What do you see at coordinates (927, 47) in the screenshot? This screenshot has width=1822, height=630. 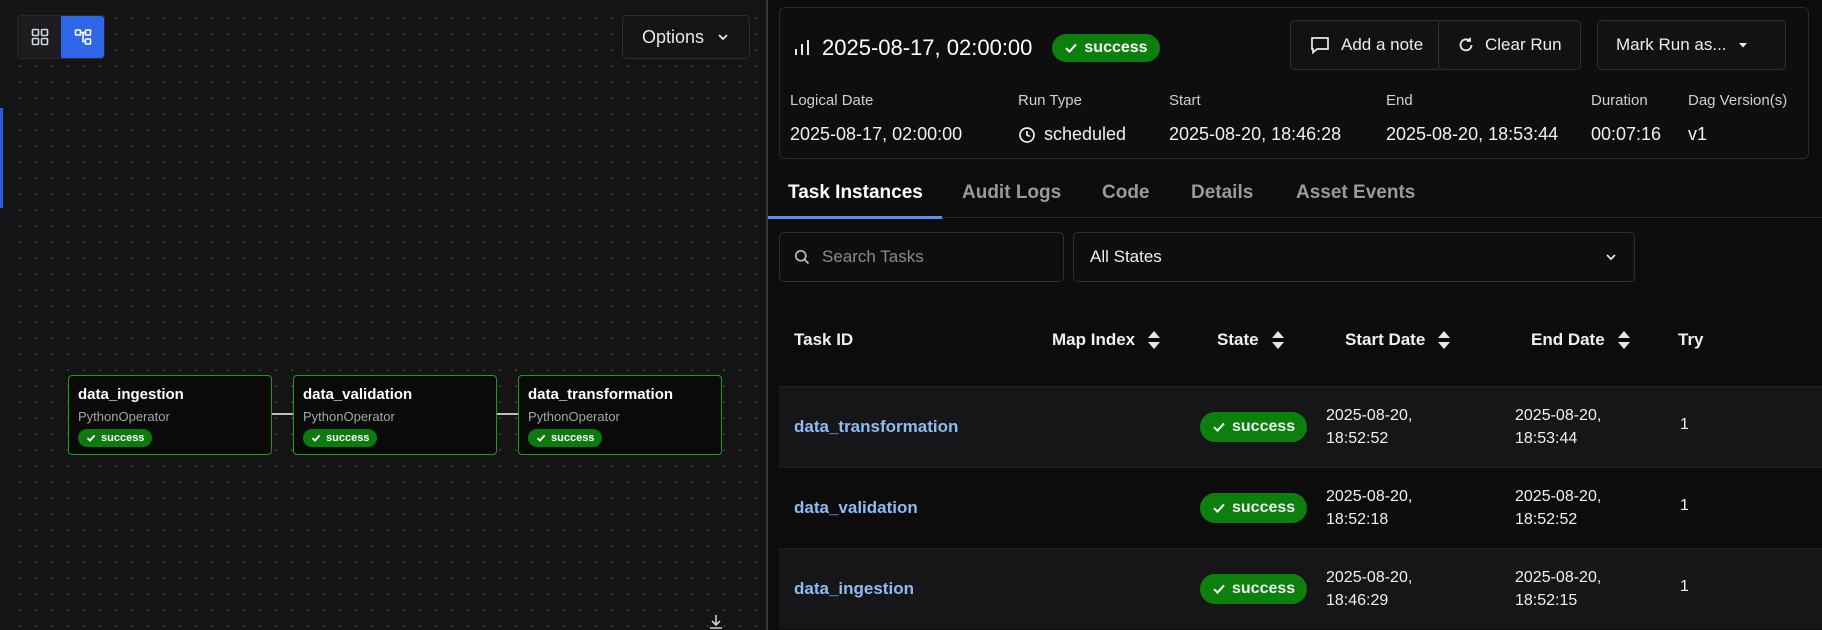 I see `run-title-text: 2025-08-17, 02:00:00` at bounding box center [927, 47].